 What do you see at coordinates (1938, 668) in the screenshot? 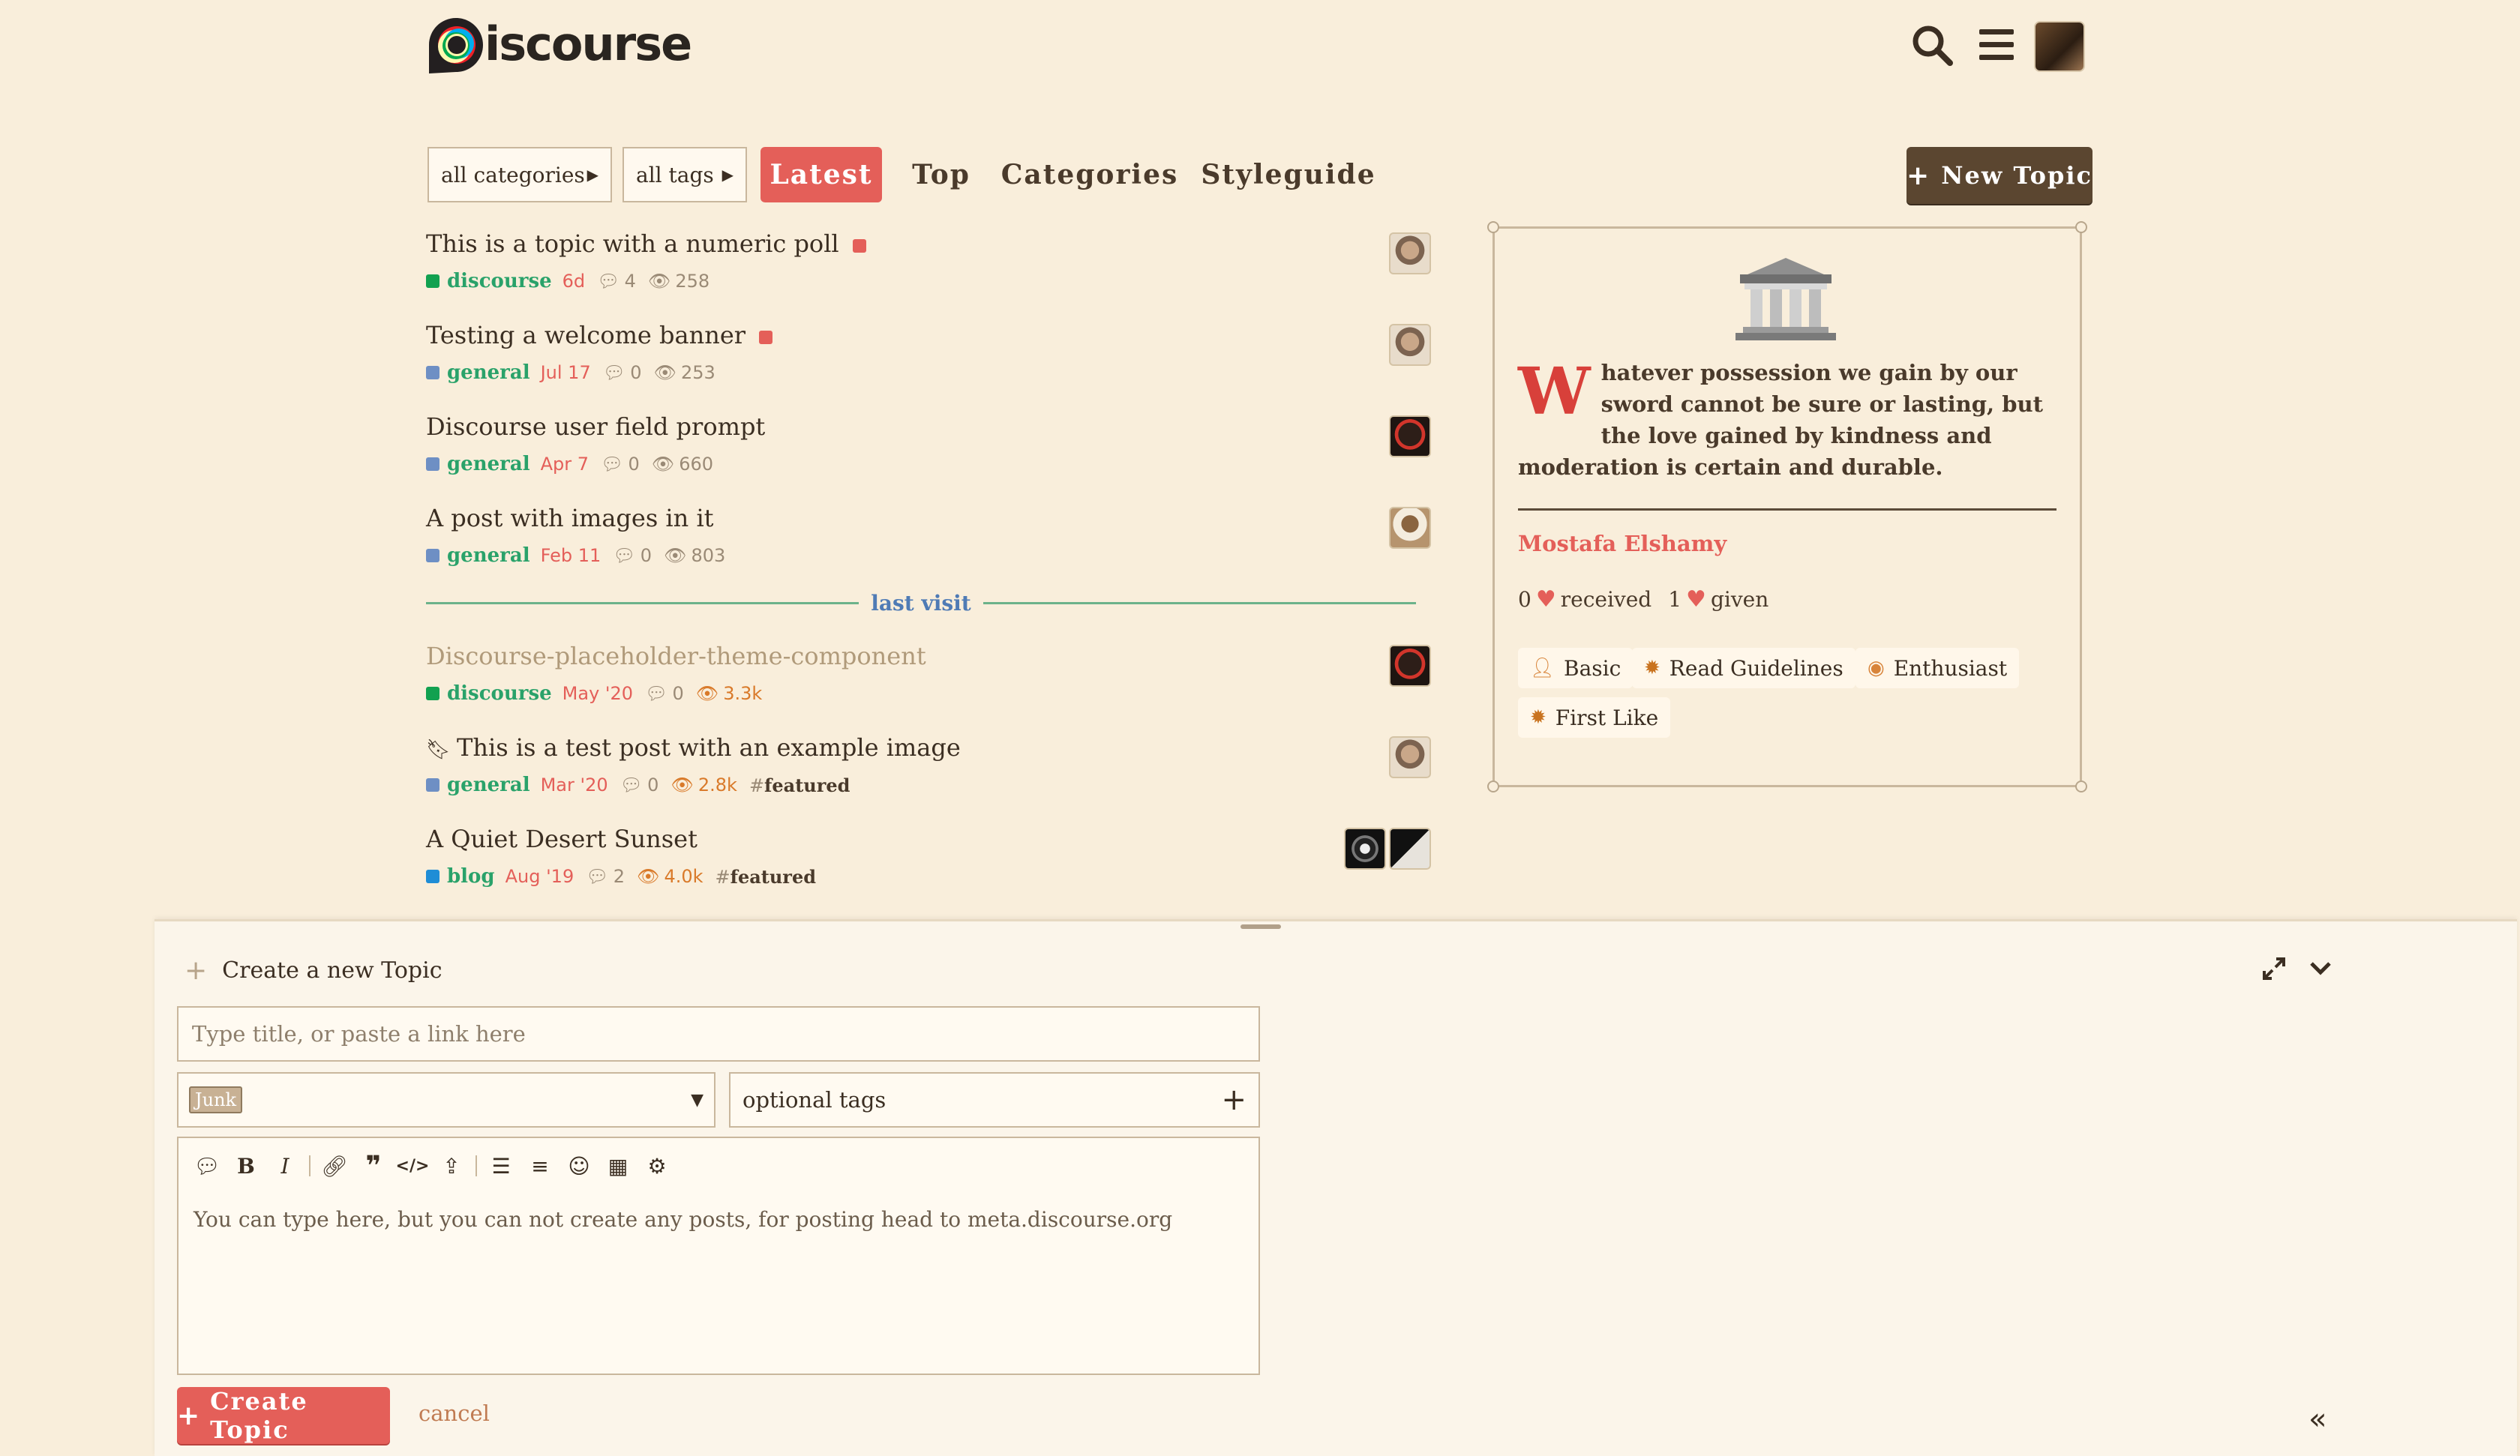
I see `badge-enthusiast: ◉ Enthusiast` at bounding box center [1938, 668].